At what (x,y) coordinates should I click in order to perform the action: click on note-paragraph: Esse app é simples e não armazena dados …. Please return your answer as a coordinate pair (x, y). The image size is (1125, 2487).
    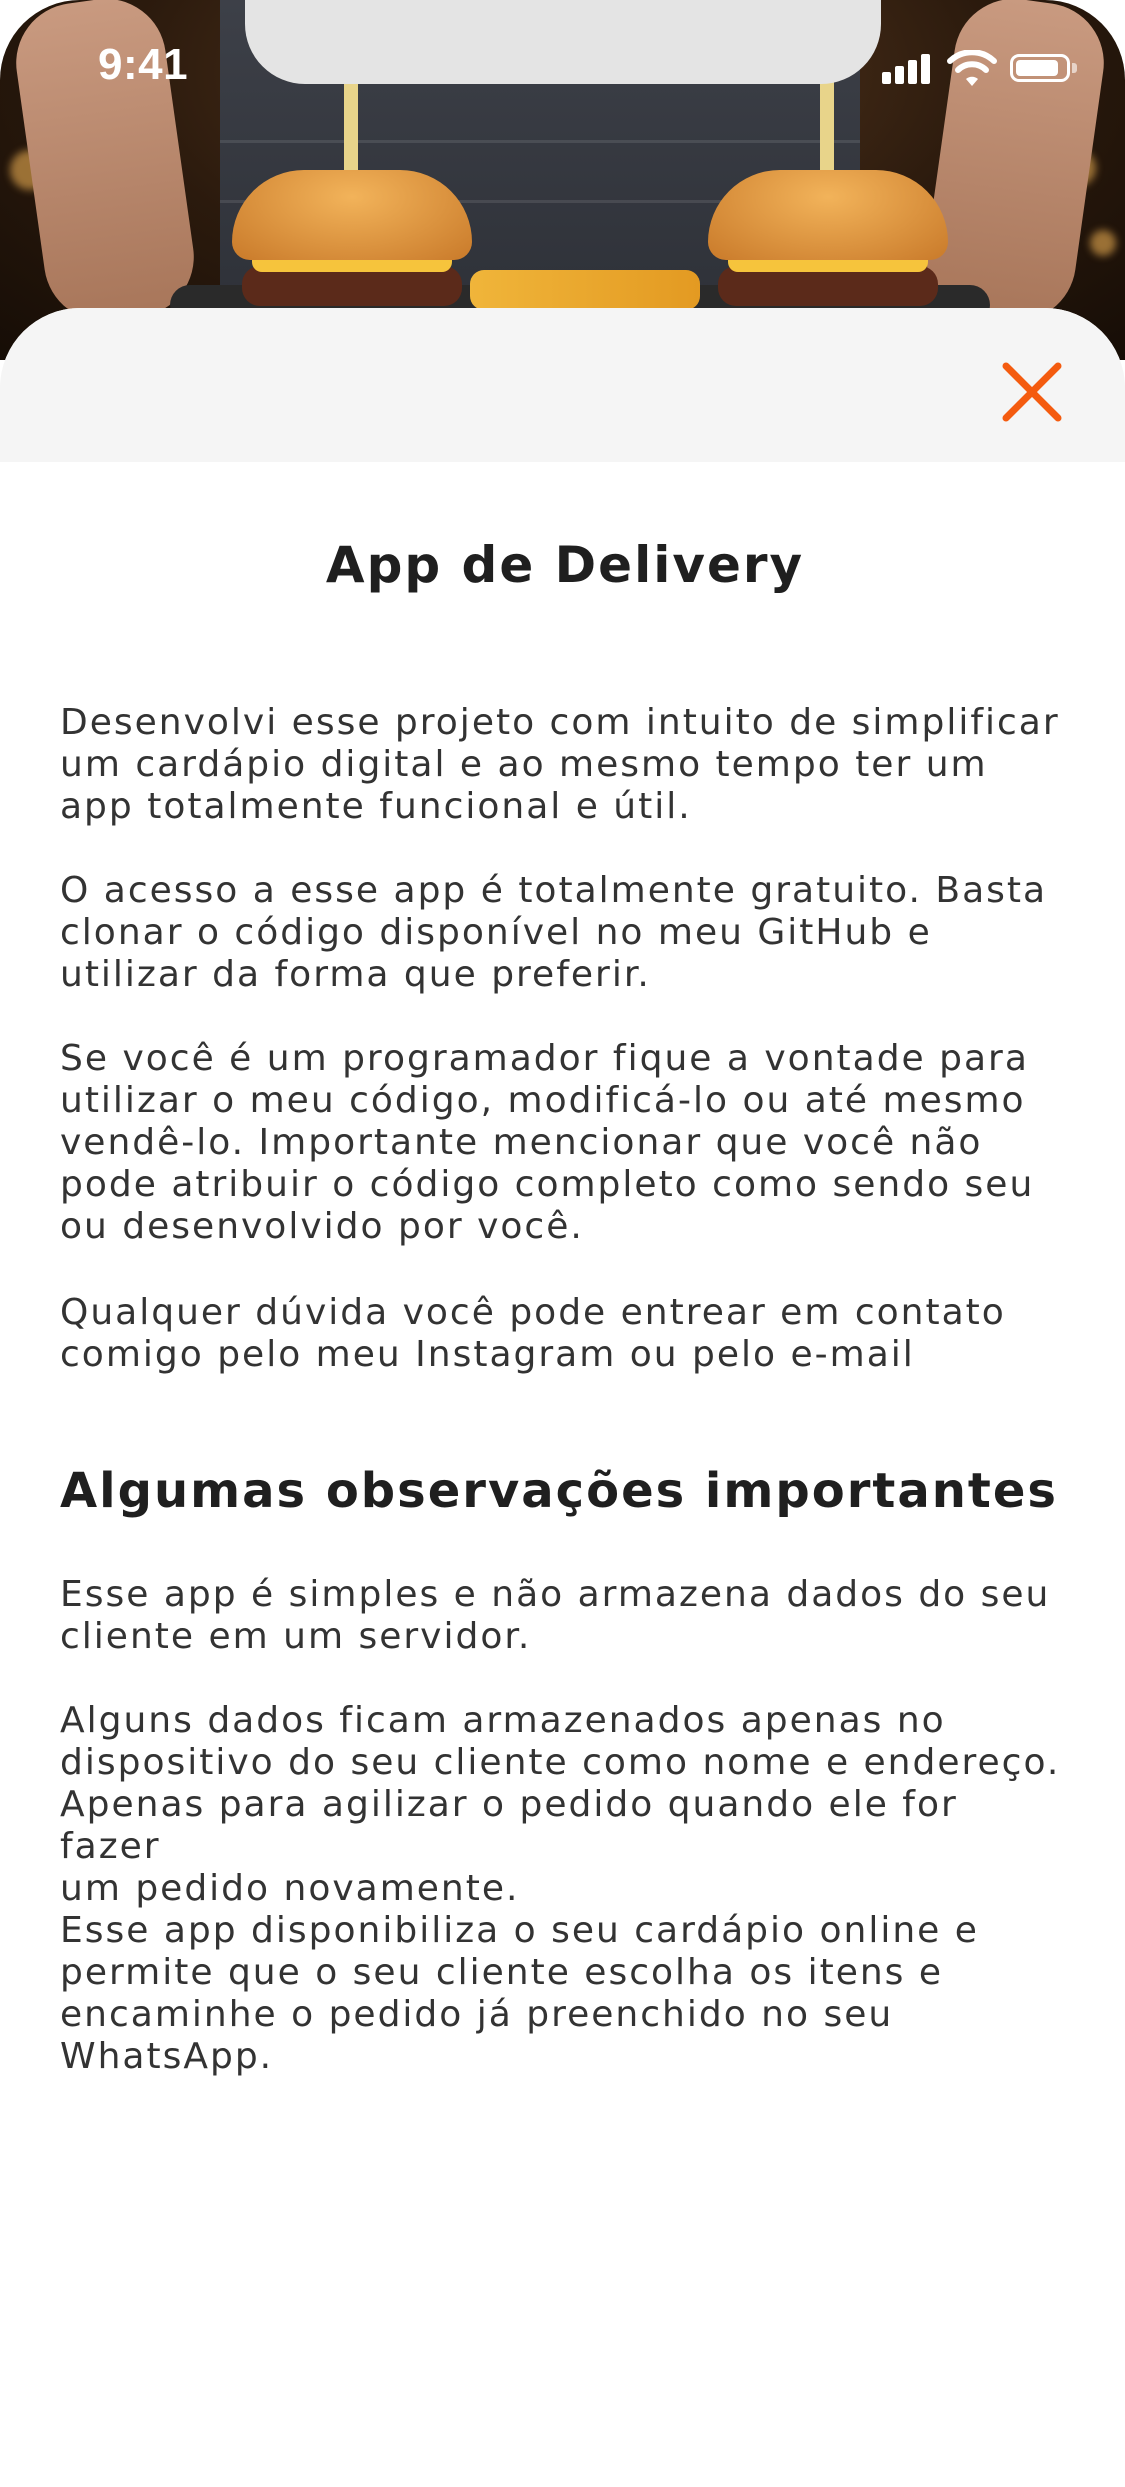
    Looking at the image, I should click on (555, 1615).